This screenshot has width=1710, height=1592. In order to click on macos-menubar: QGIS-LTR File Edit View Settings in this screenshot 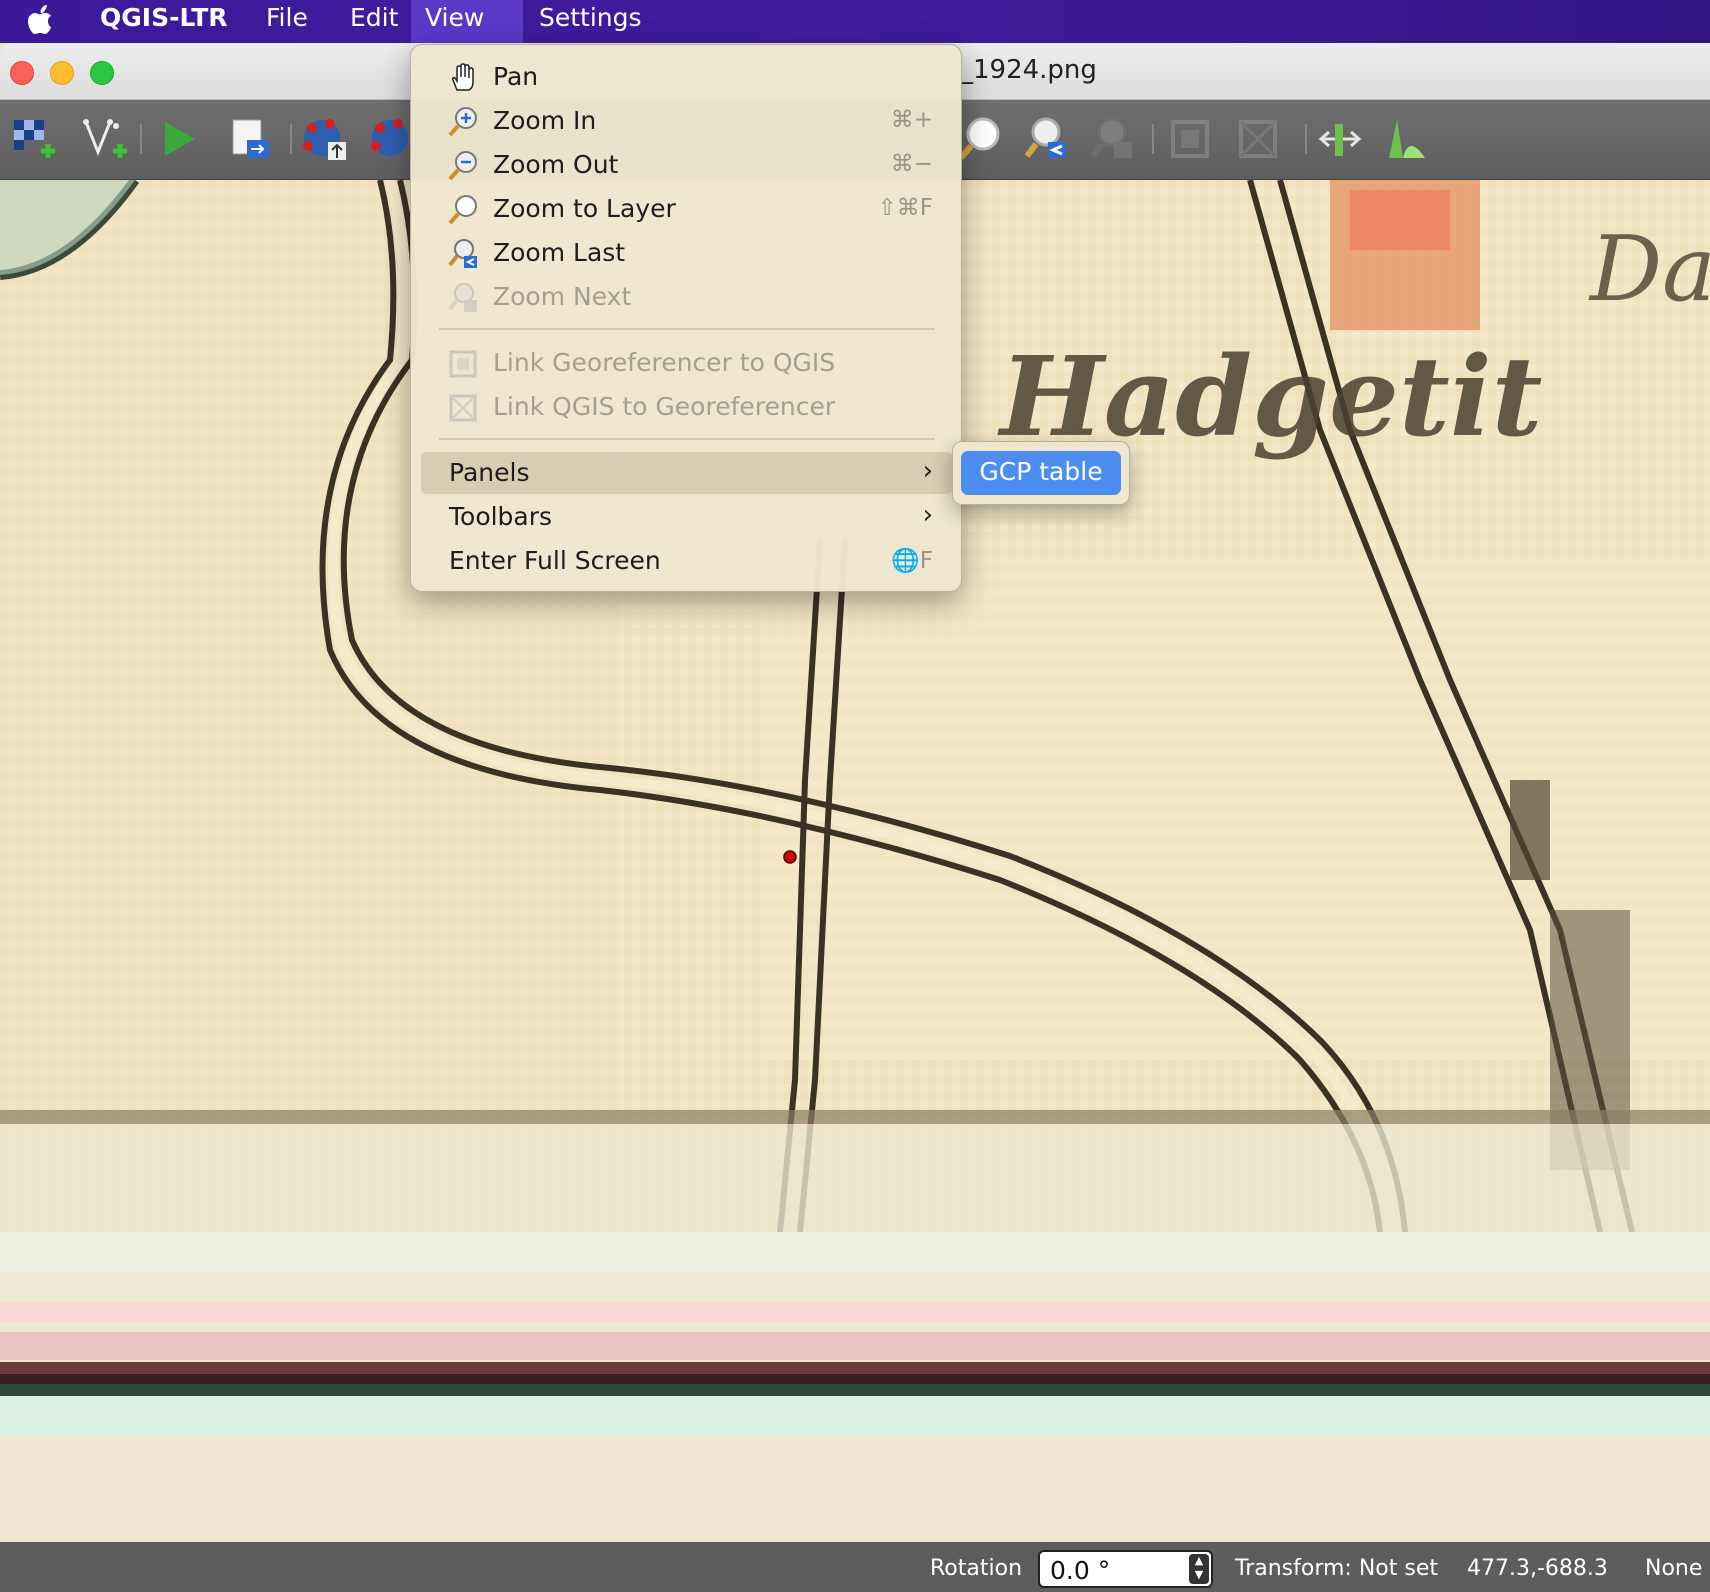, I will do `click(855, 21)`.